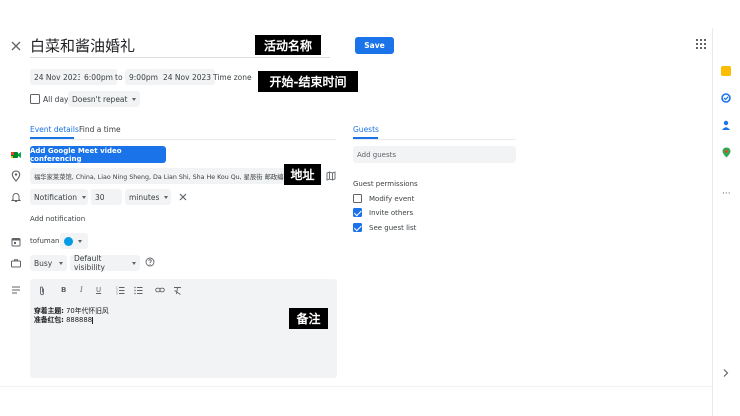 The height and width of the screenshot is (416, 740). I want to click on close-icon, so click(16, 46).